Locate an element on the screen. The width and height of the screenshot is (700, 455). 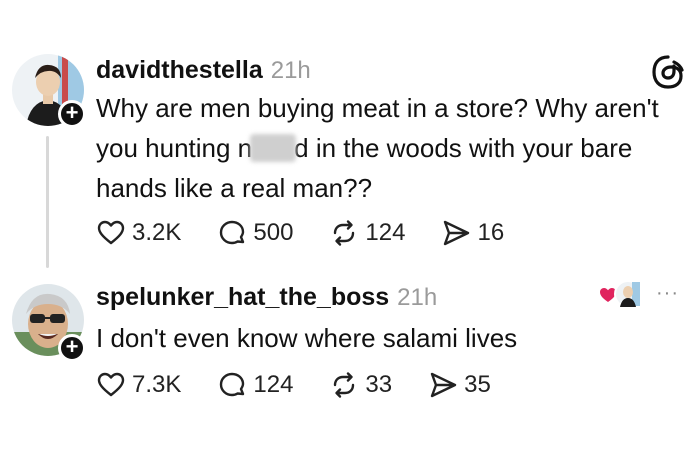
repost-button: 124 is located at coordinates (367, 233).